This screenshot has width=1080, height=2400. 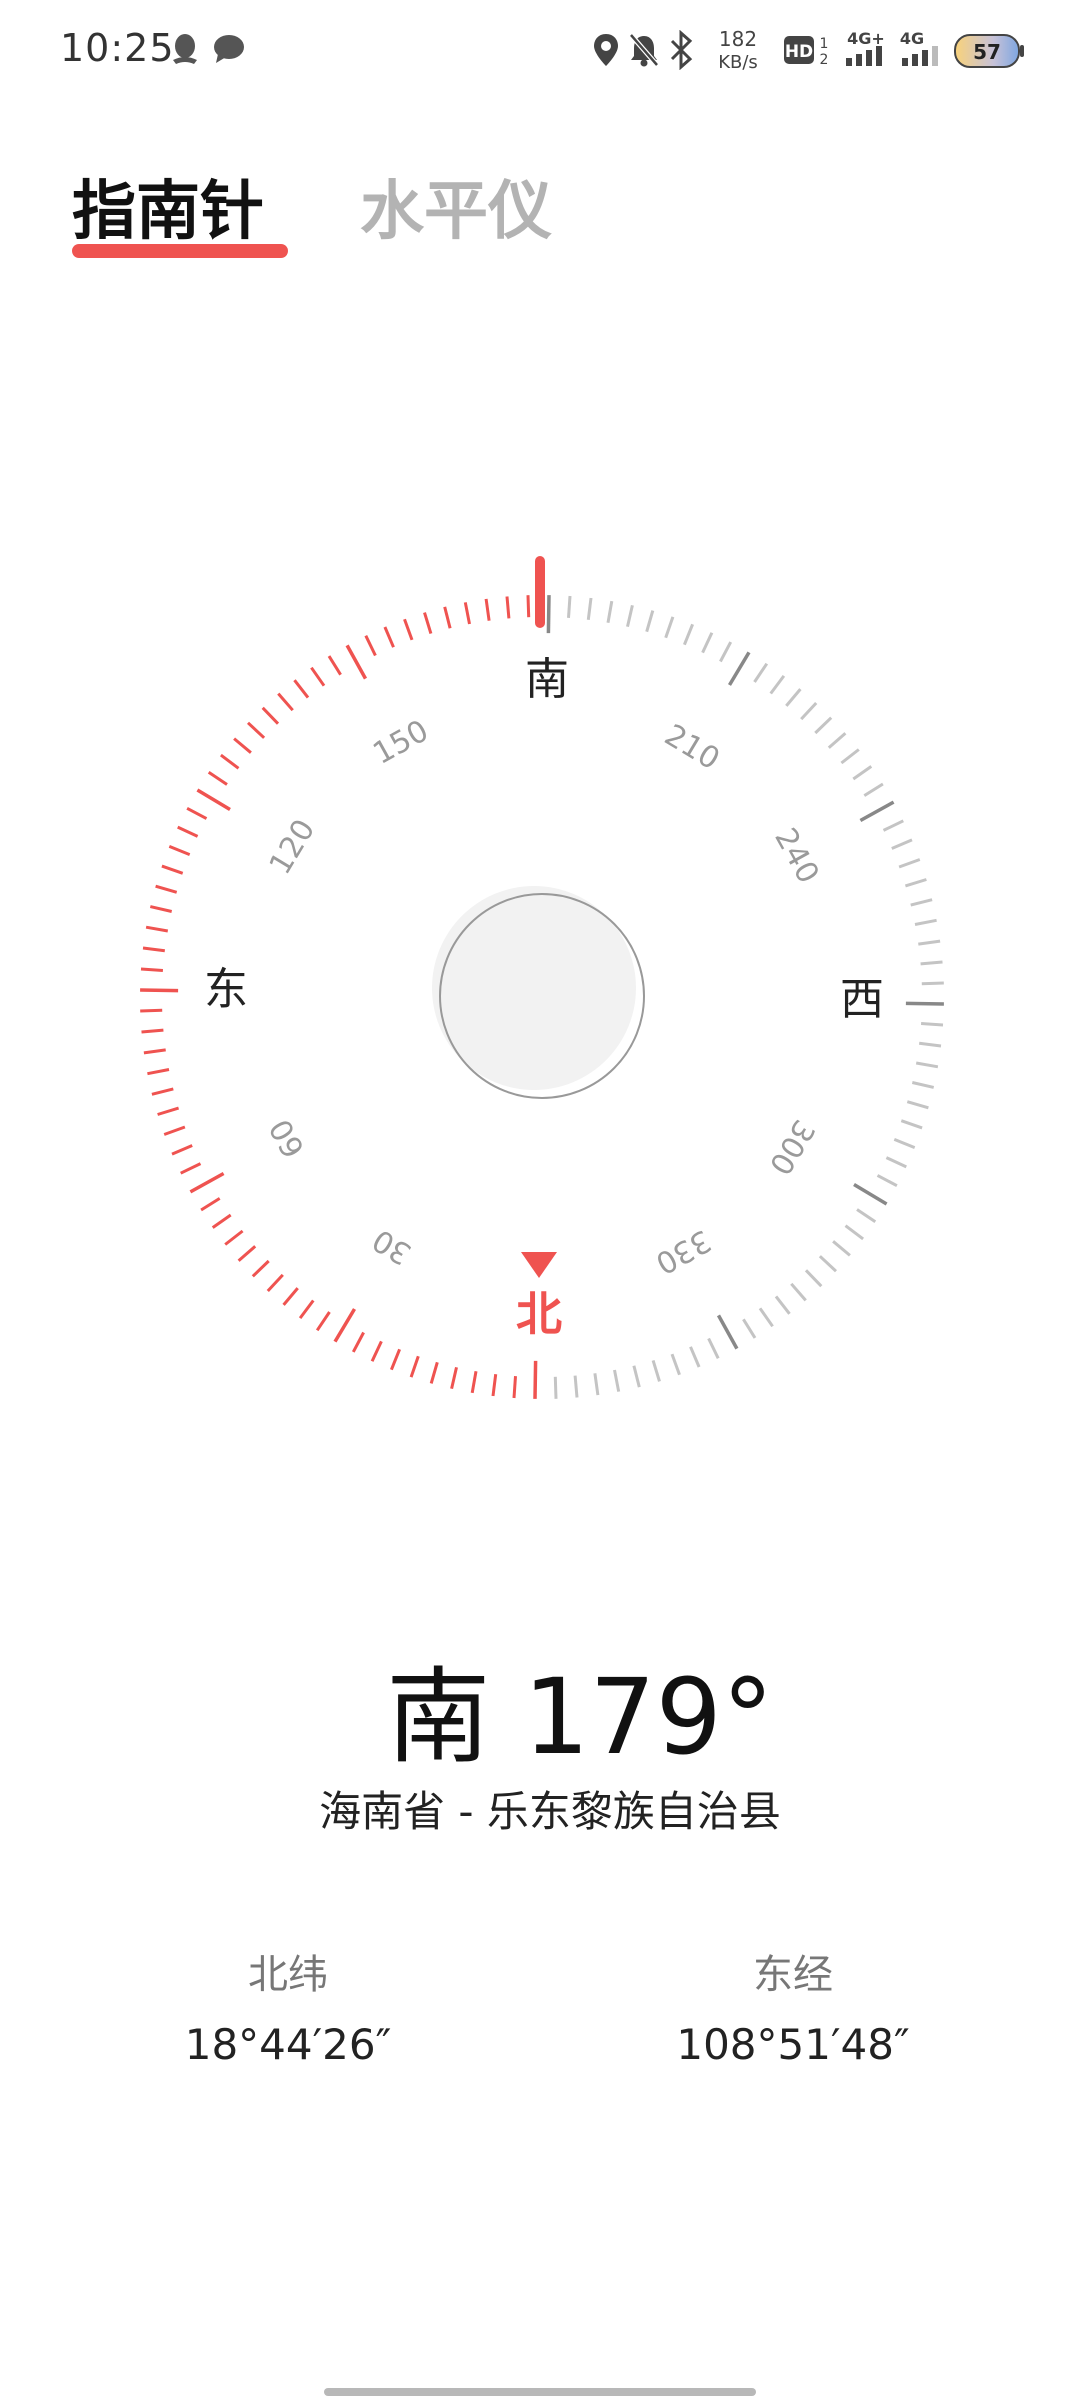 What do you see at coordinates (738, 39) in the screenshot?
I see `svg-text: 182` at bounding box center [738, 39].